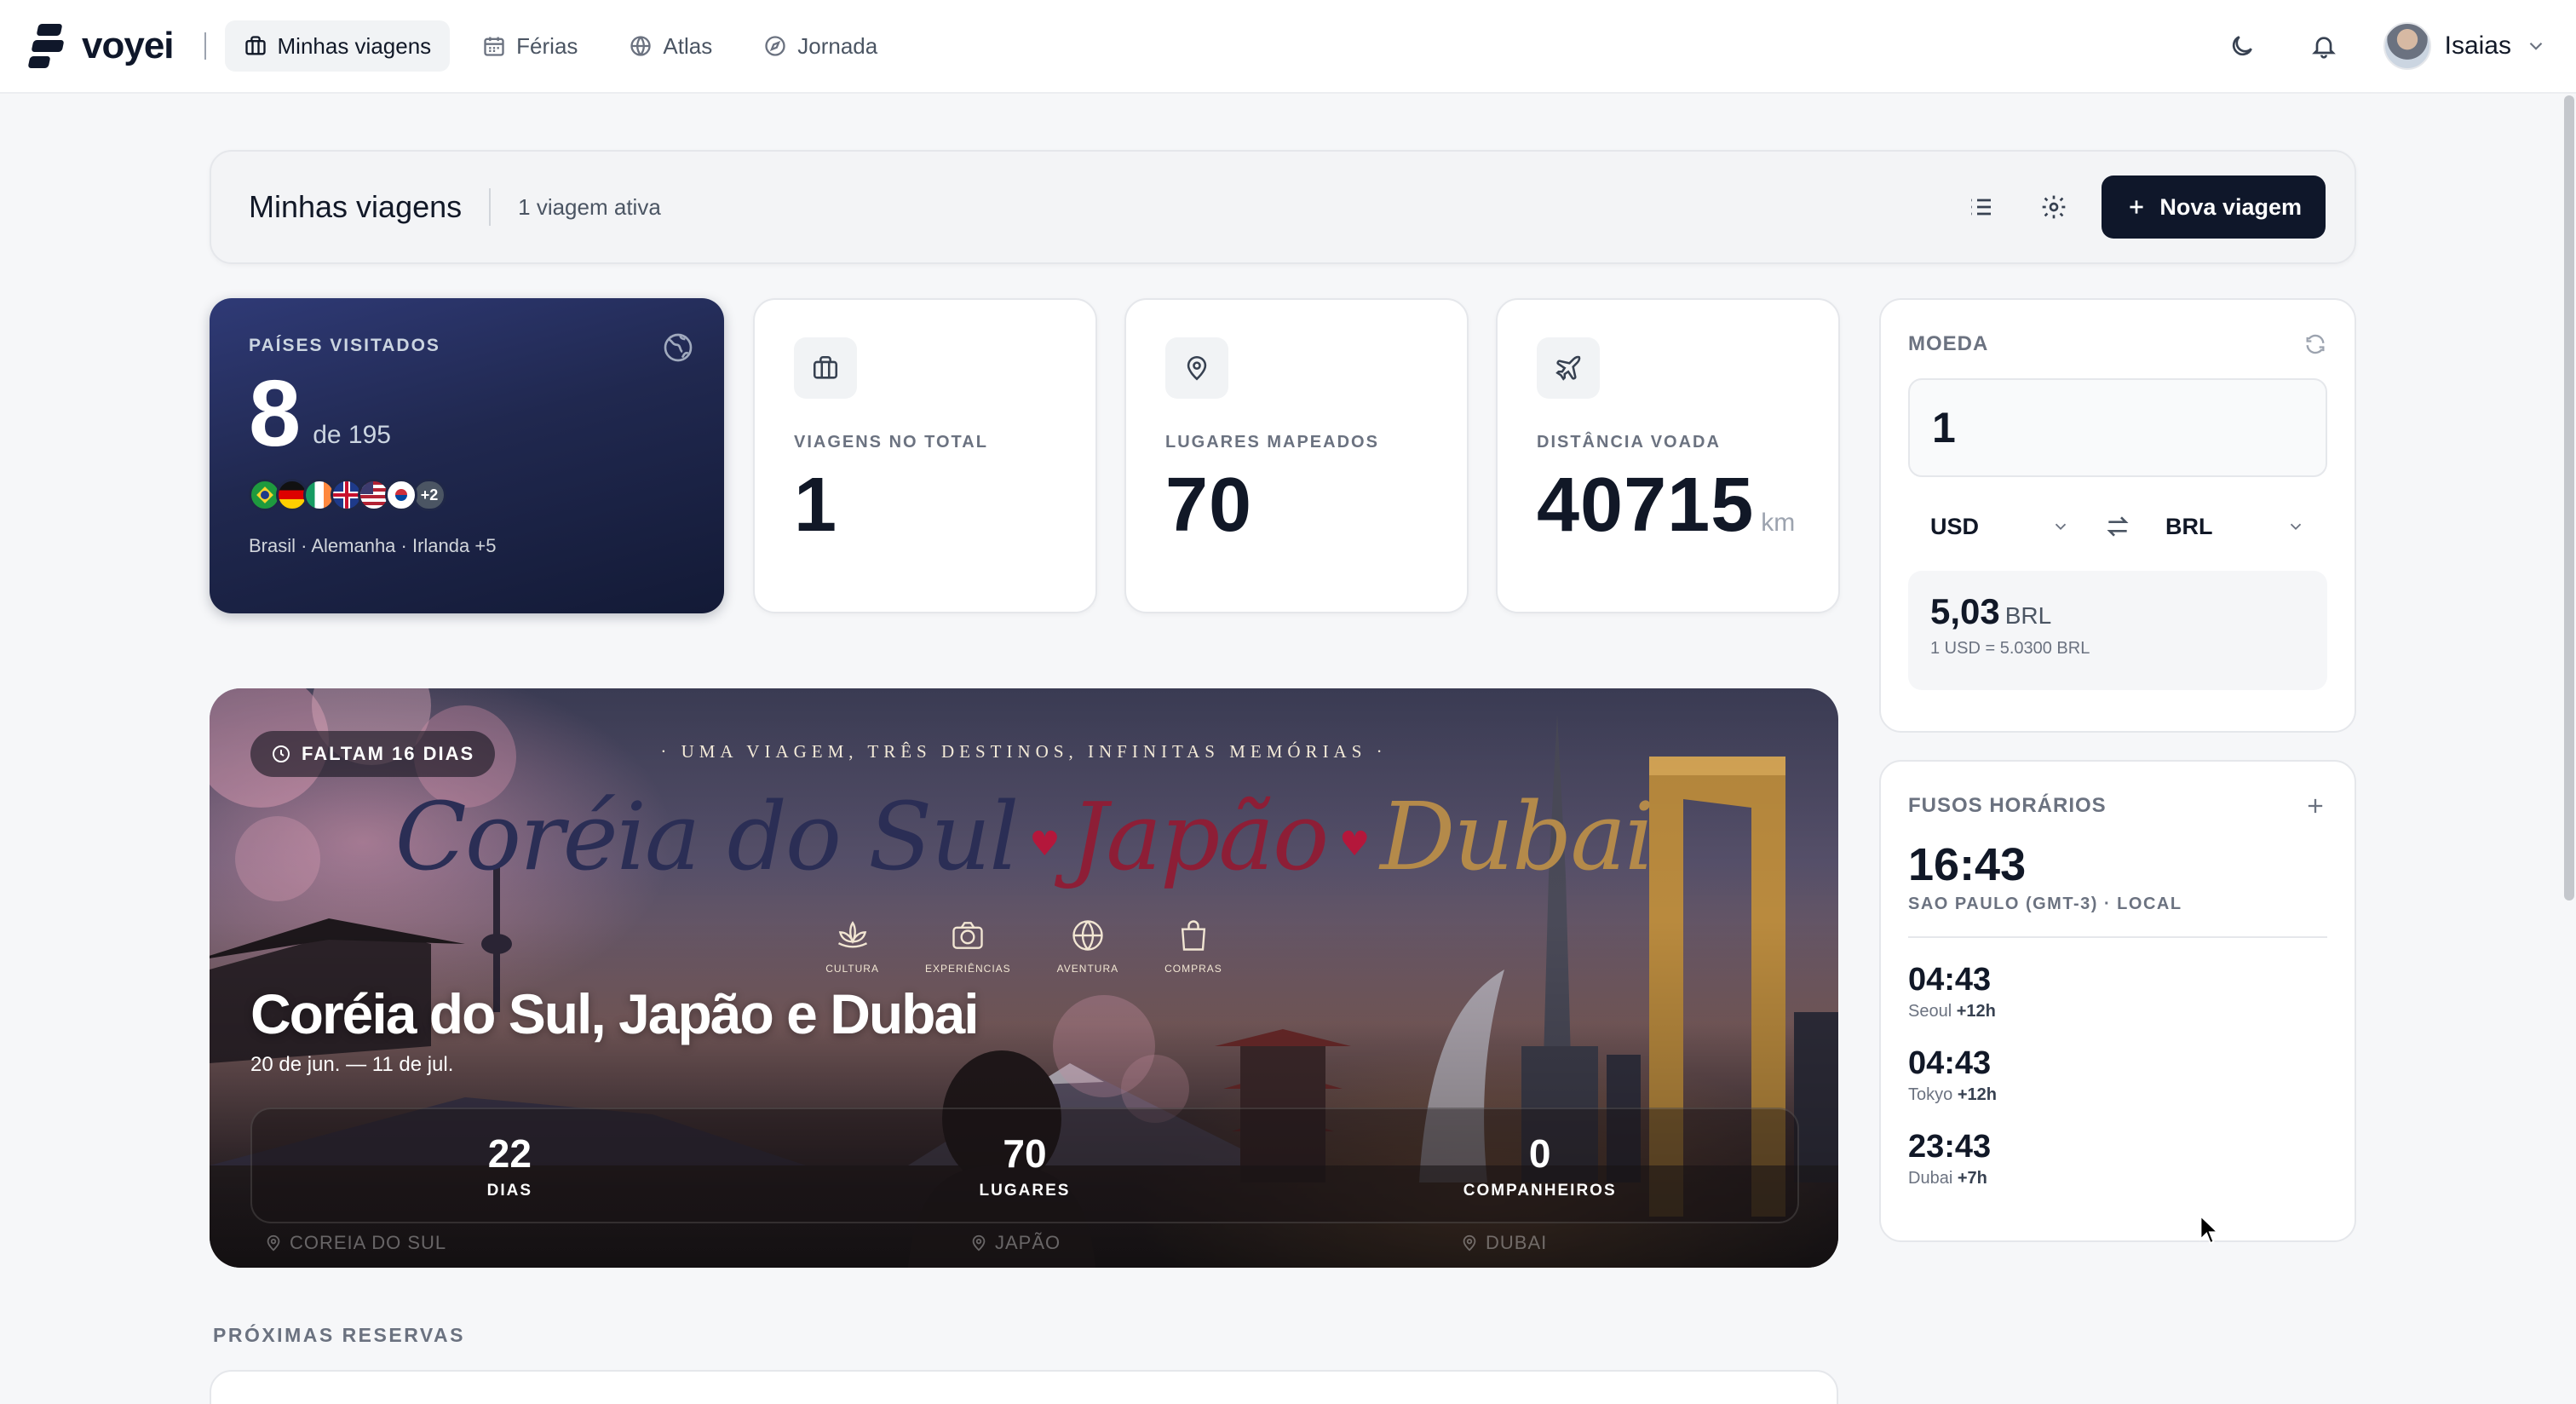 This screenshot has width=2576, height=1404. Describe the element at coordinates (1540, 1153) in the screenshot. I see `trip-stat-value: 0` at that location.